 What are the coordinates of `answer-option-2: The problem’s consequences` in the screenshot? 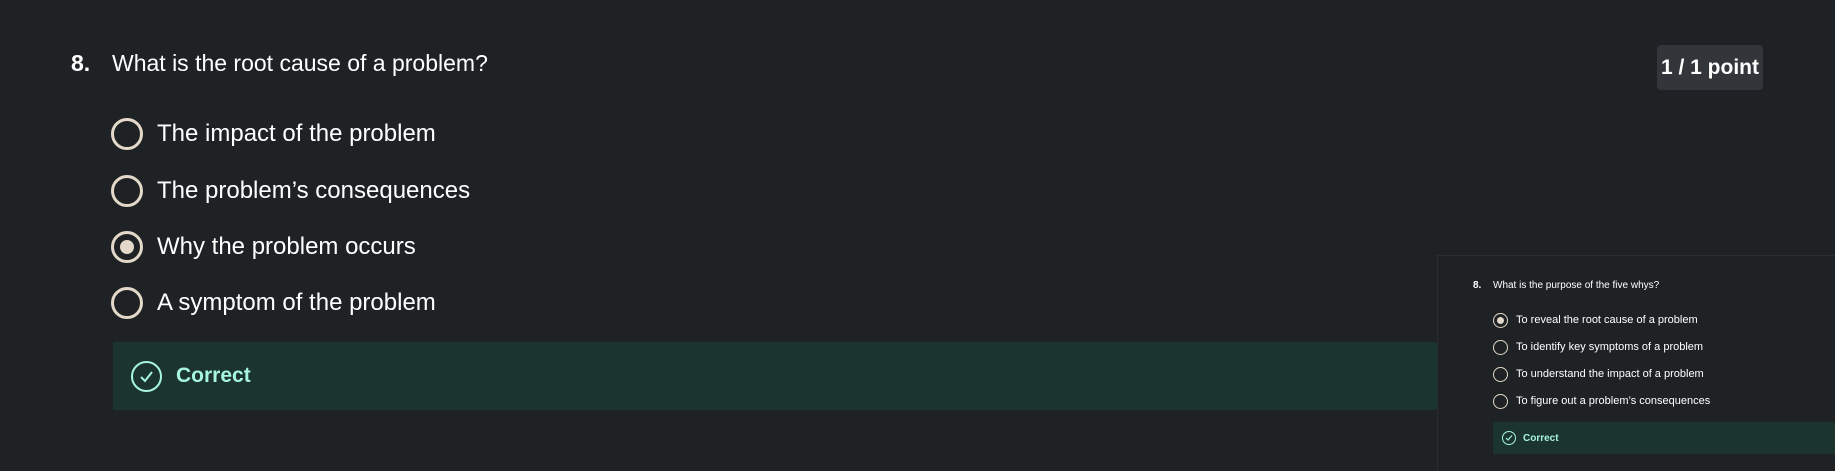 It's located at (290, 191).